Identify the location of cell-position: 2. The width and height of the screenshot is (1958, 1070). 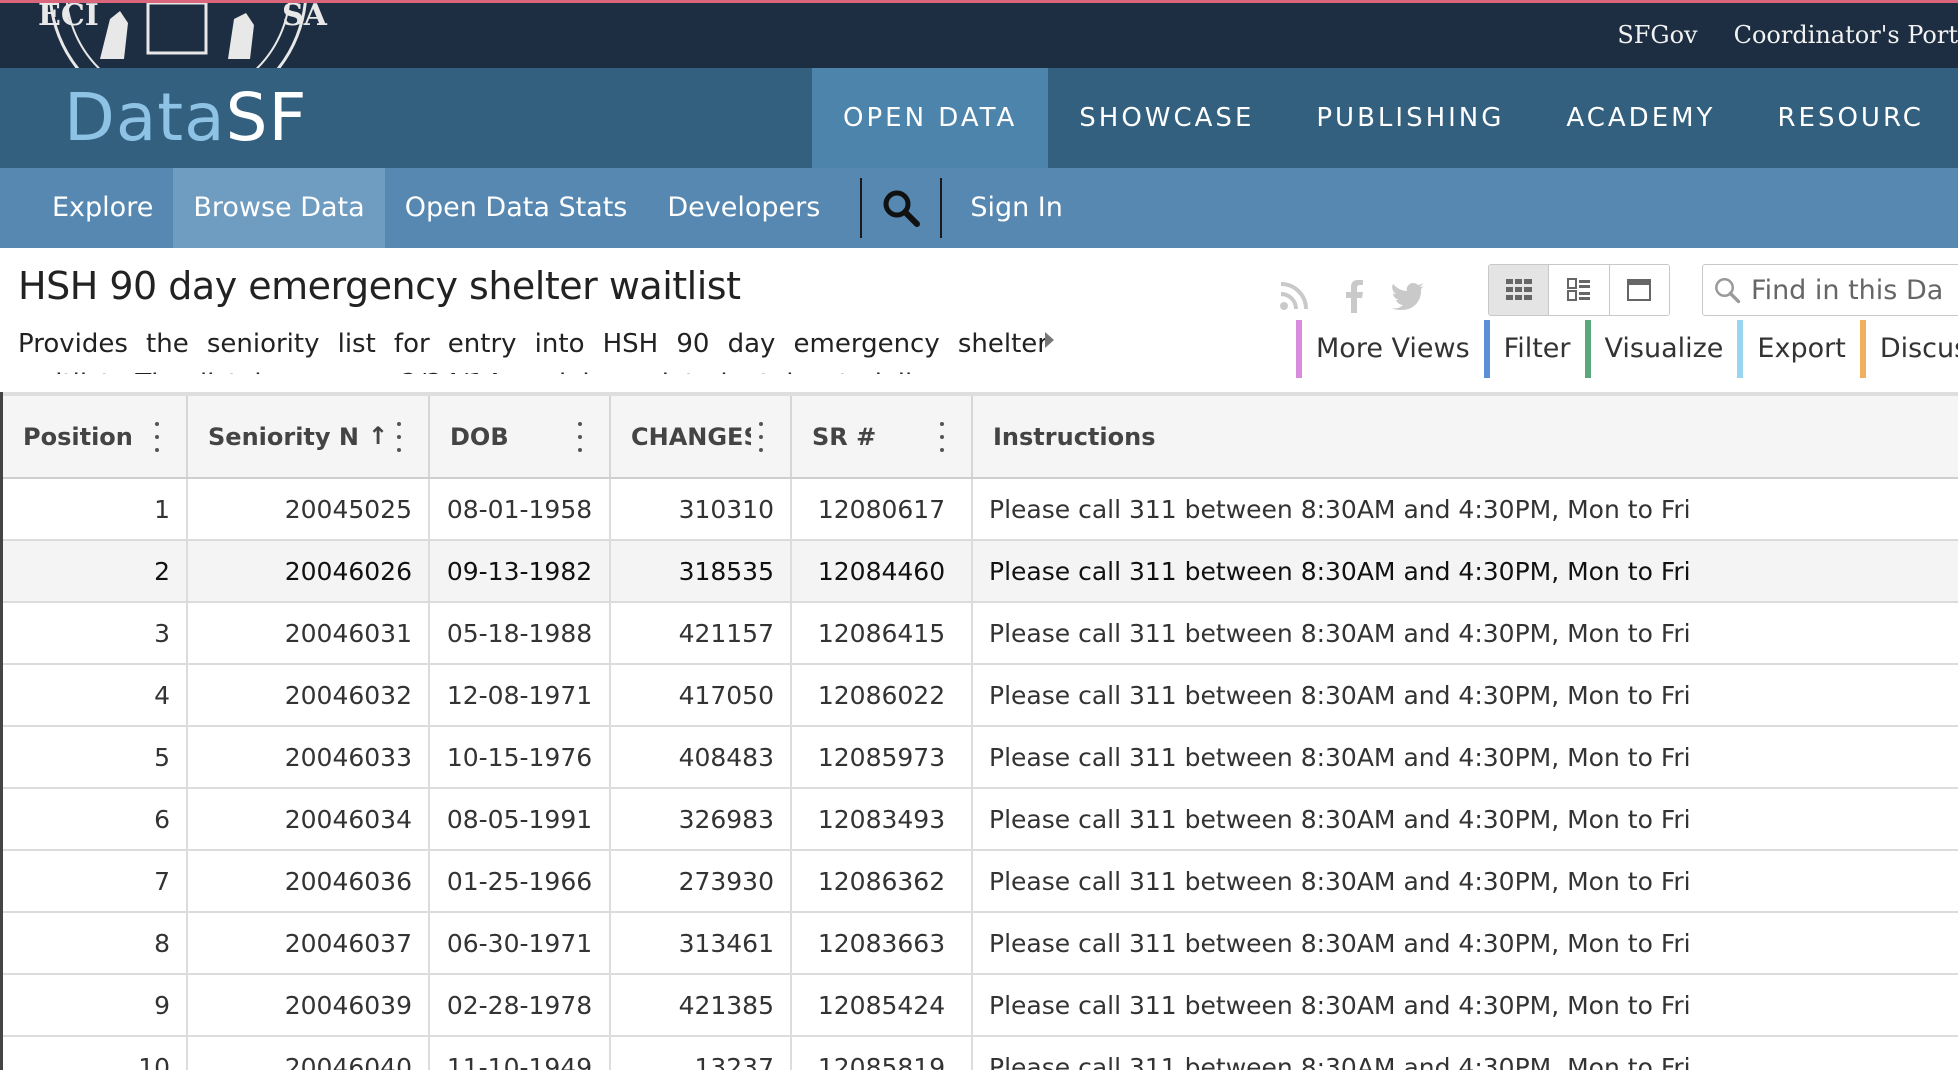
(95, 571).